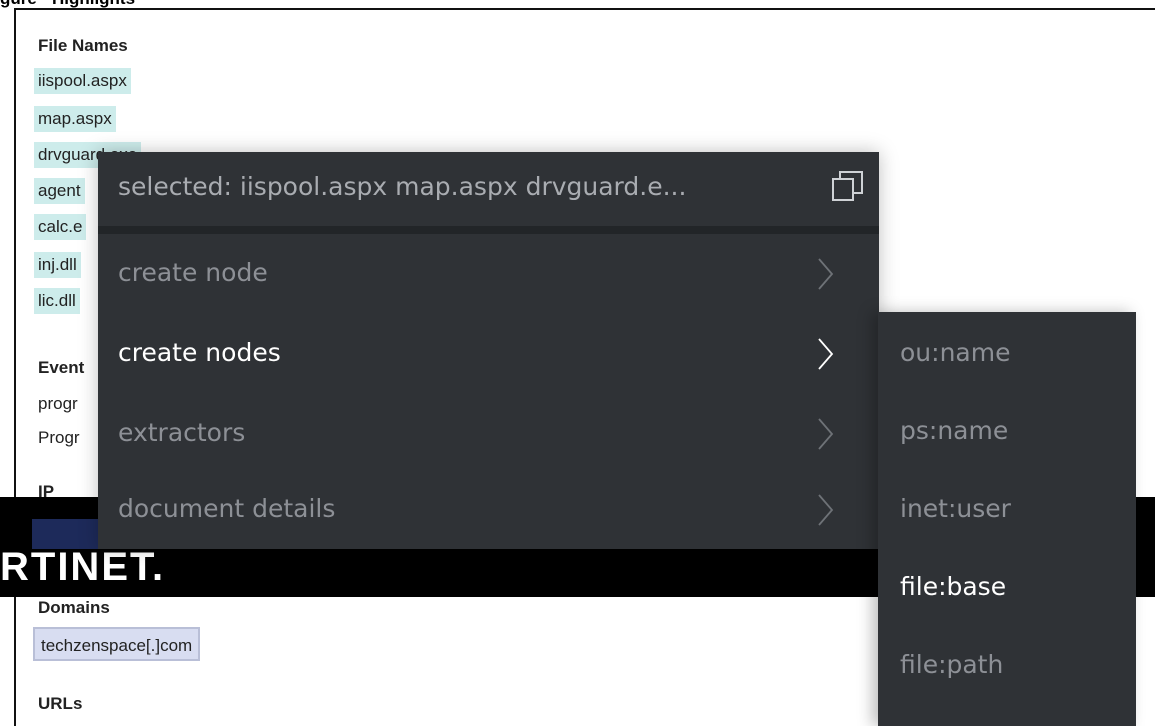  What do you see at coordinates (83, 45) in the screenshot?
I see `file-names-title: File Names` at bounding box center [83, 45].